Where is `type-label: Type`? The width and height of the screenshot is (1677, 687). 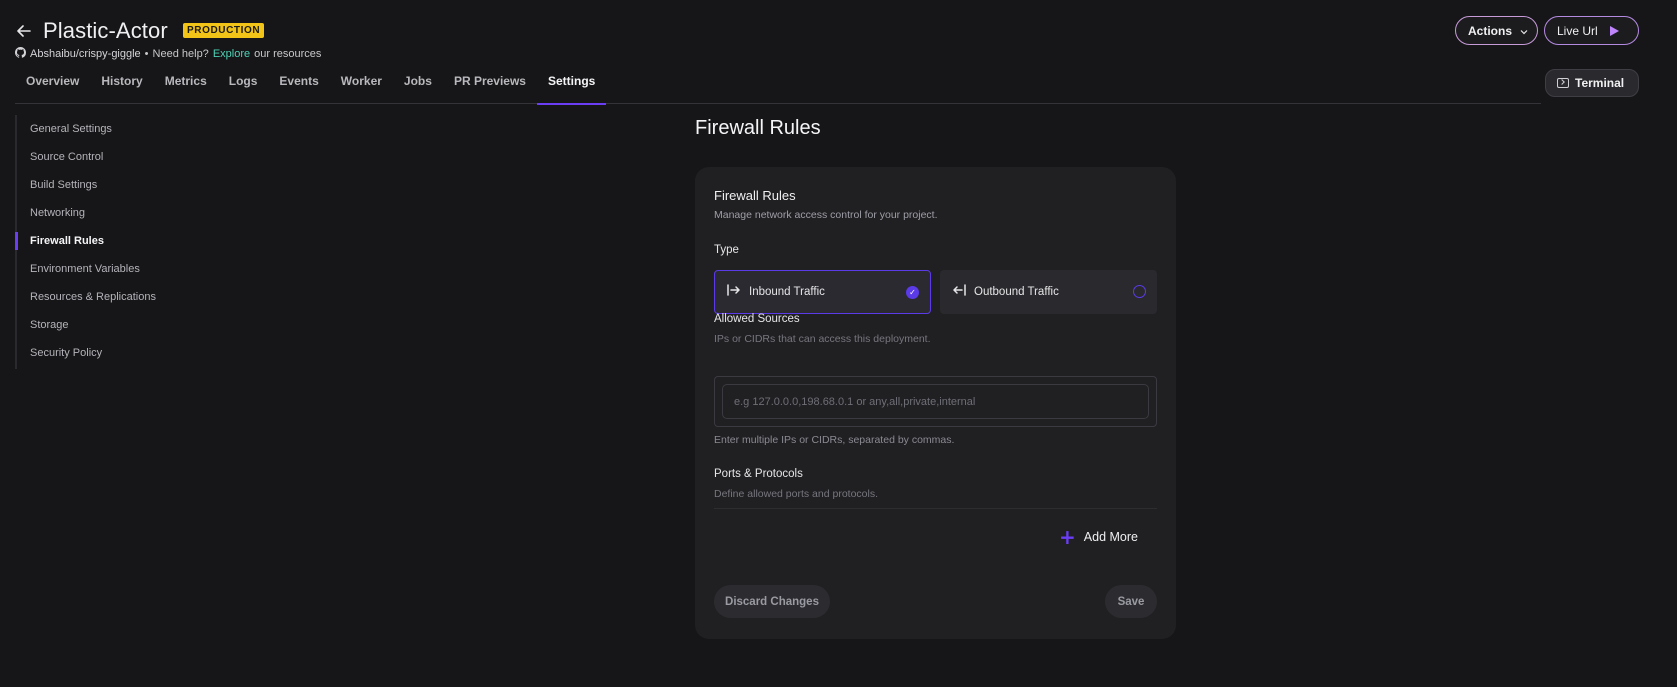 type-label: Type is located at coordinates (726, 250).